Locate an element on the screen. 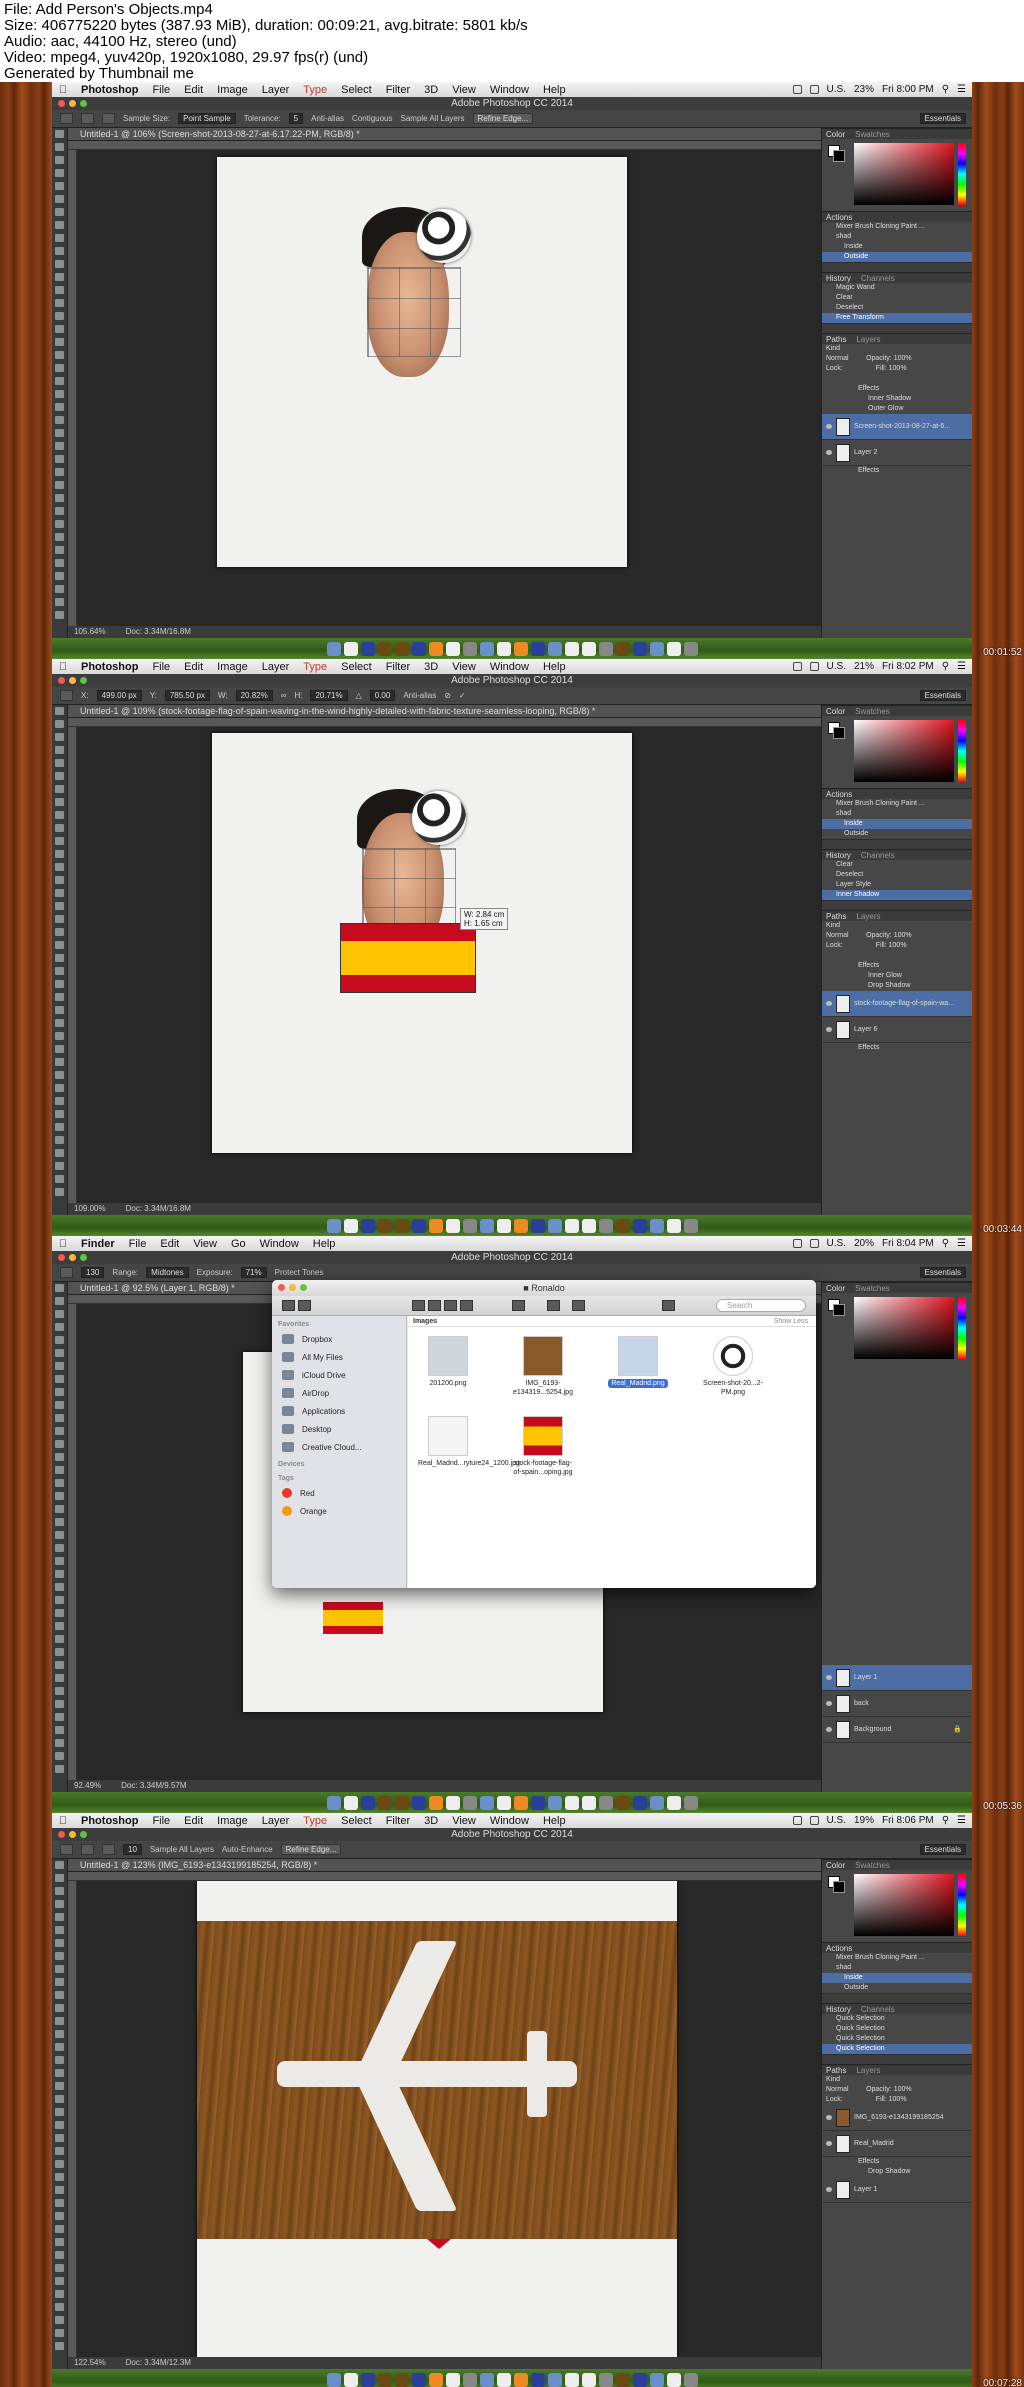  new-selection-icon is located at coordinates (87, 1849).